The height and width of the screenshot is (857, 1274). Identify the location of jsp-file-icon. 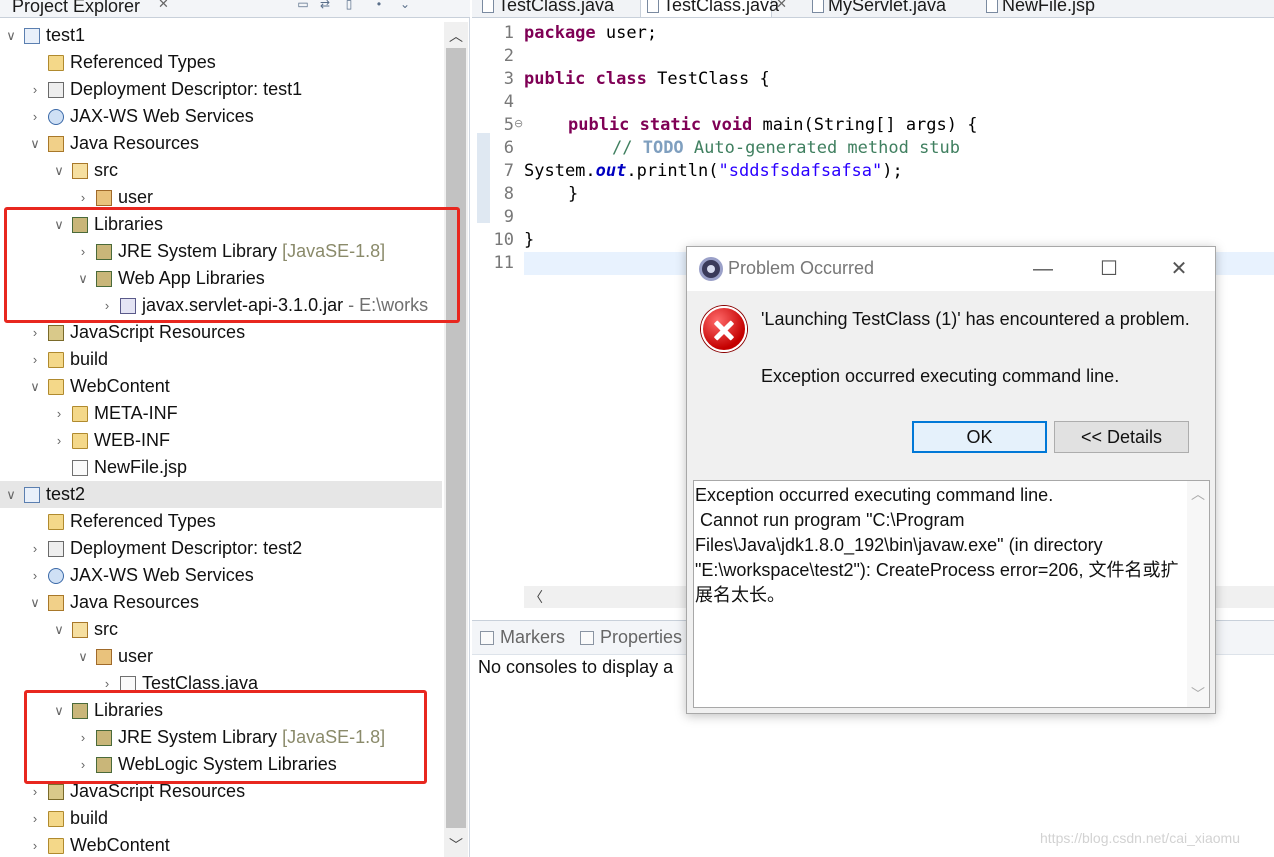
(992, 6).